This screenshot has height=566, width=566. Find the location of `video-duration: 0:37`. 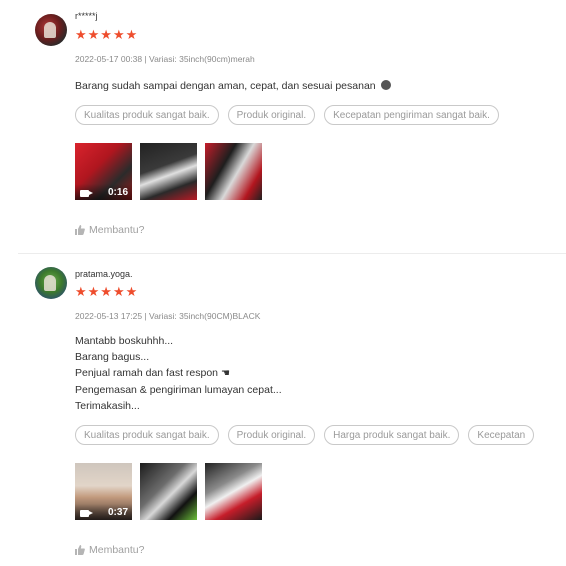

video-duration: 0:37 is located at coordinates (117, 512).